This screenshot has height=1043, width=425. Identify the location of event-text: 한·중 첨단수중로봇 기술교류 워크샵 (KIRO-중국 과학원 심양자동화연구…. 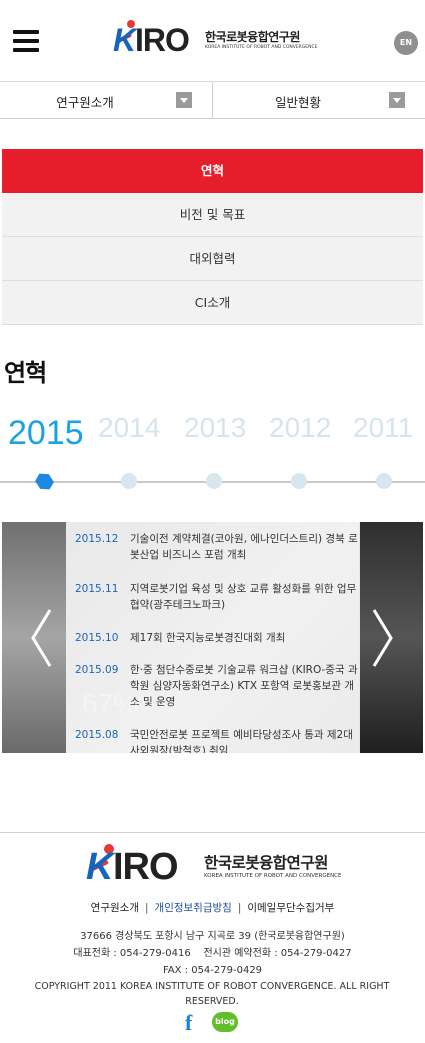
(244, 686).